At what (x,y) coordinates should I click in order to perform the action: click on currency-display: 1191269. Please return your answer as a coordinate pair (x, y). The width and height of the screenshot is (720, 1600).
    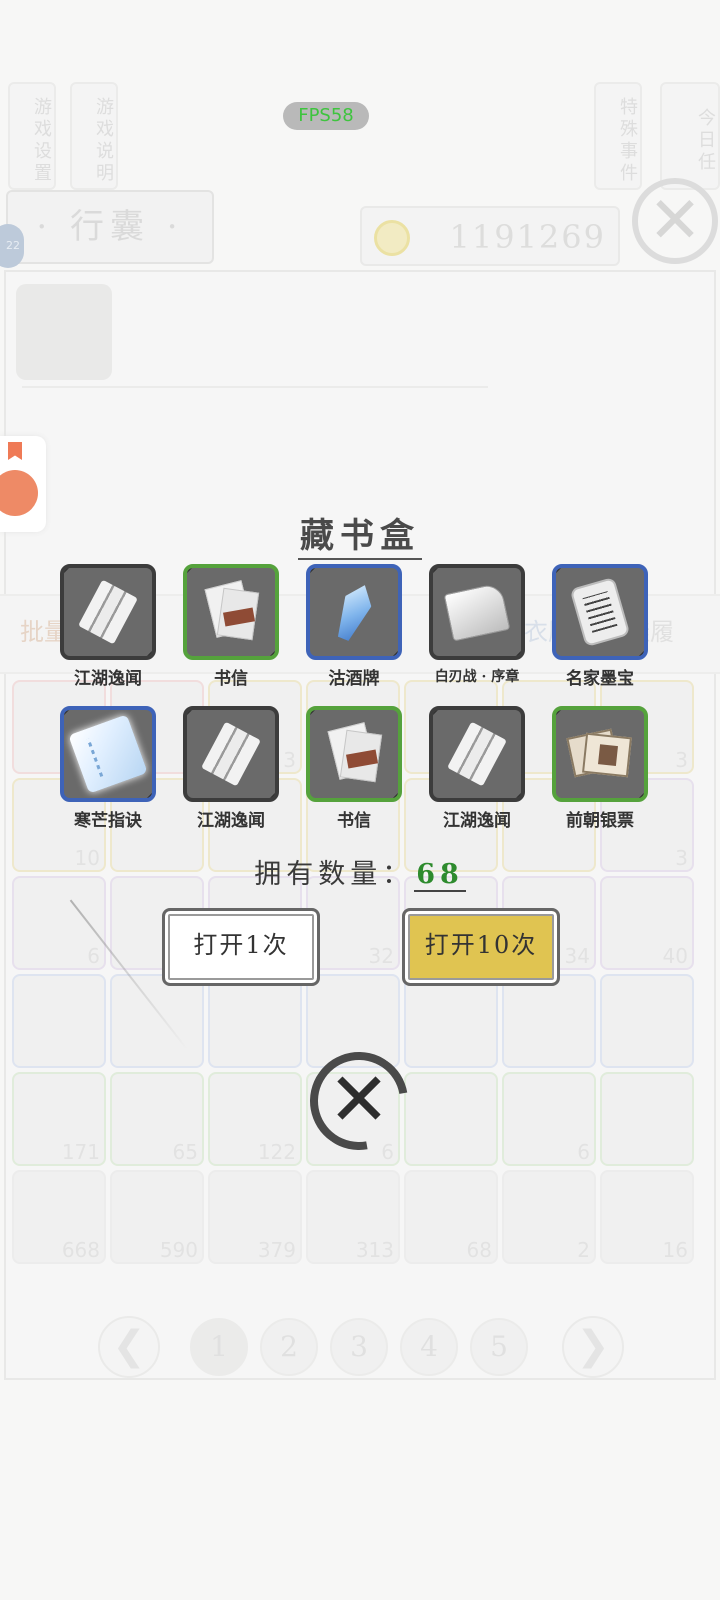
    Looking at the image, I should click on (490, 236).